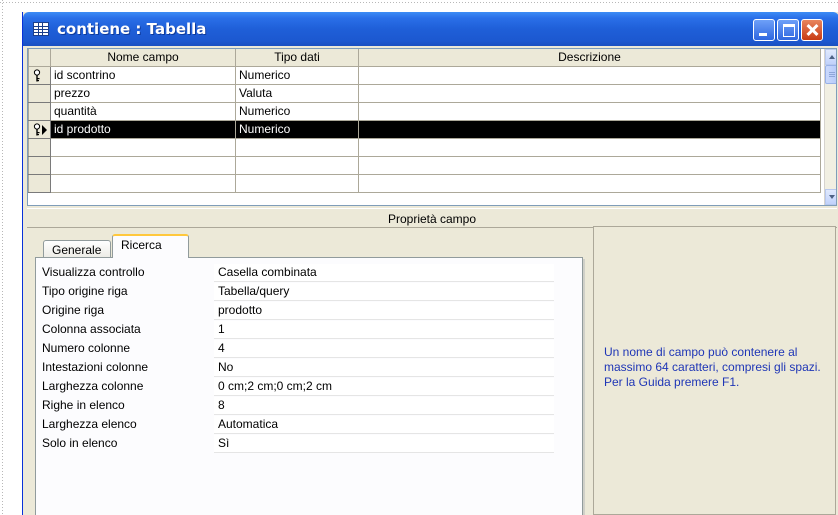 Image resolution: width=838 pixels, height=515 pixels. I want to click on property-label: Colonna associata, so click(91, 329).